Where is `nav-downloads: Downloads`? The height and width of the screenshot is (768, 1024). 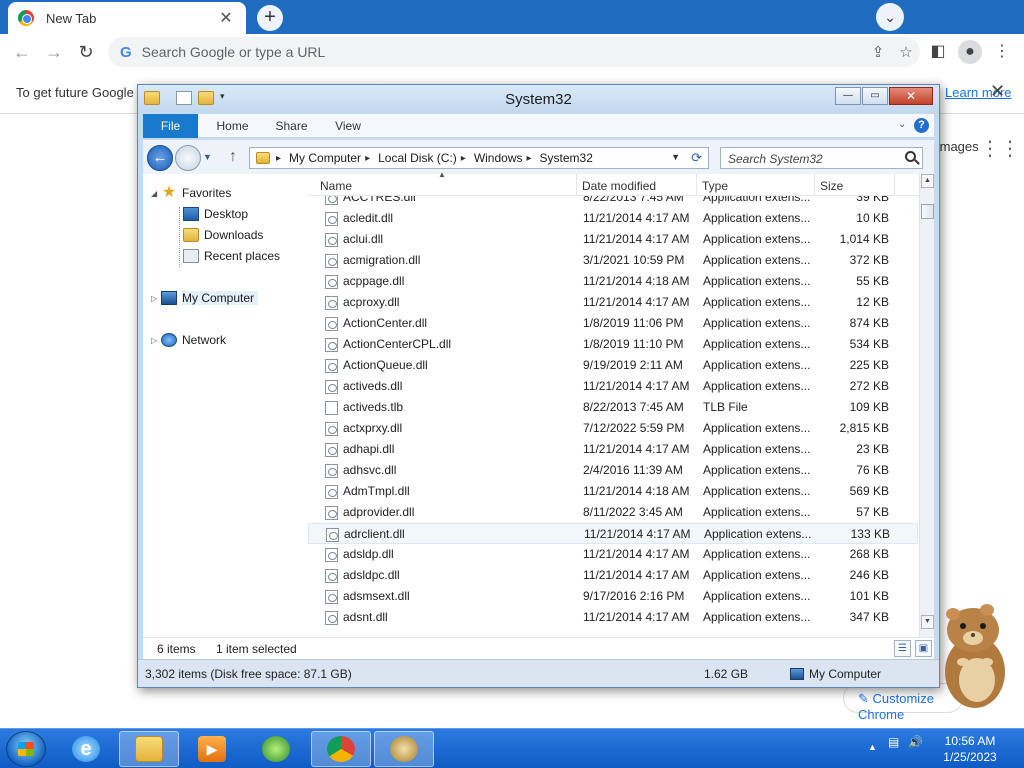
nav-downloads: Downloads is located at coordinates (223, 235).